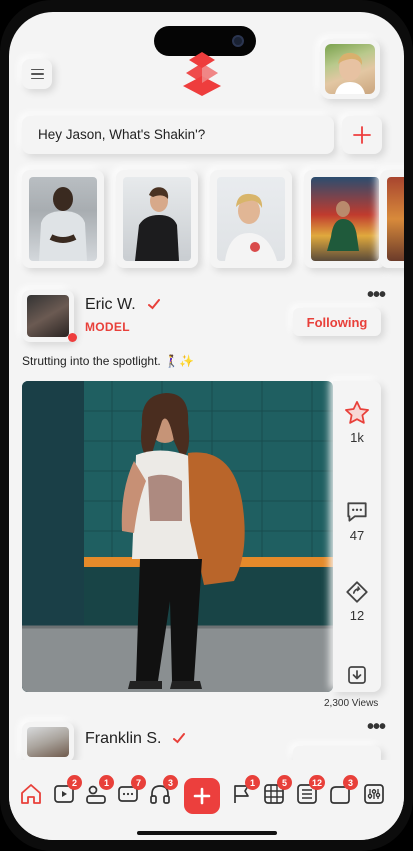  I want to click on online-indicator, so click(72, 337).